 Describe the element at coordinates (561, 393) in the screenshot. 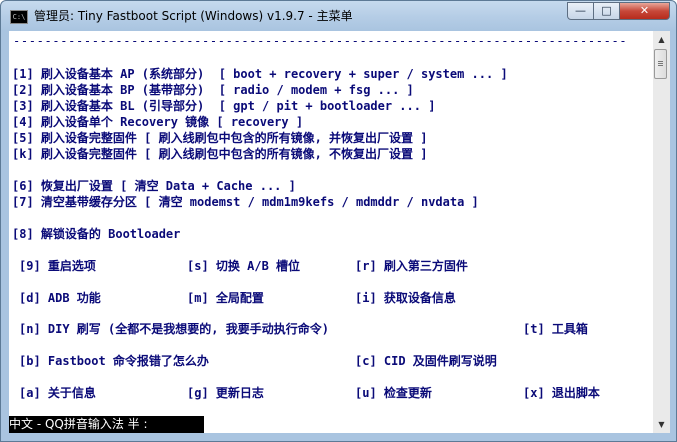

I see `menu-item-x: [x] 退出脚本` at that location.